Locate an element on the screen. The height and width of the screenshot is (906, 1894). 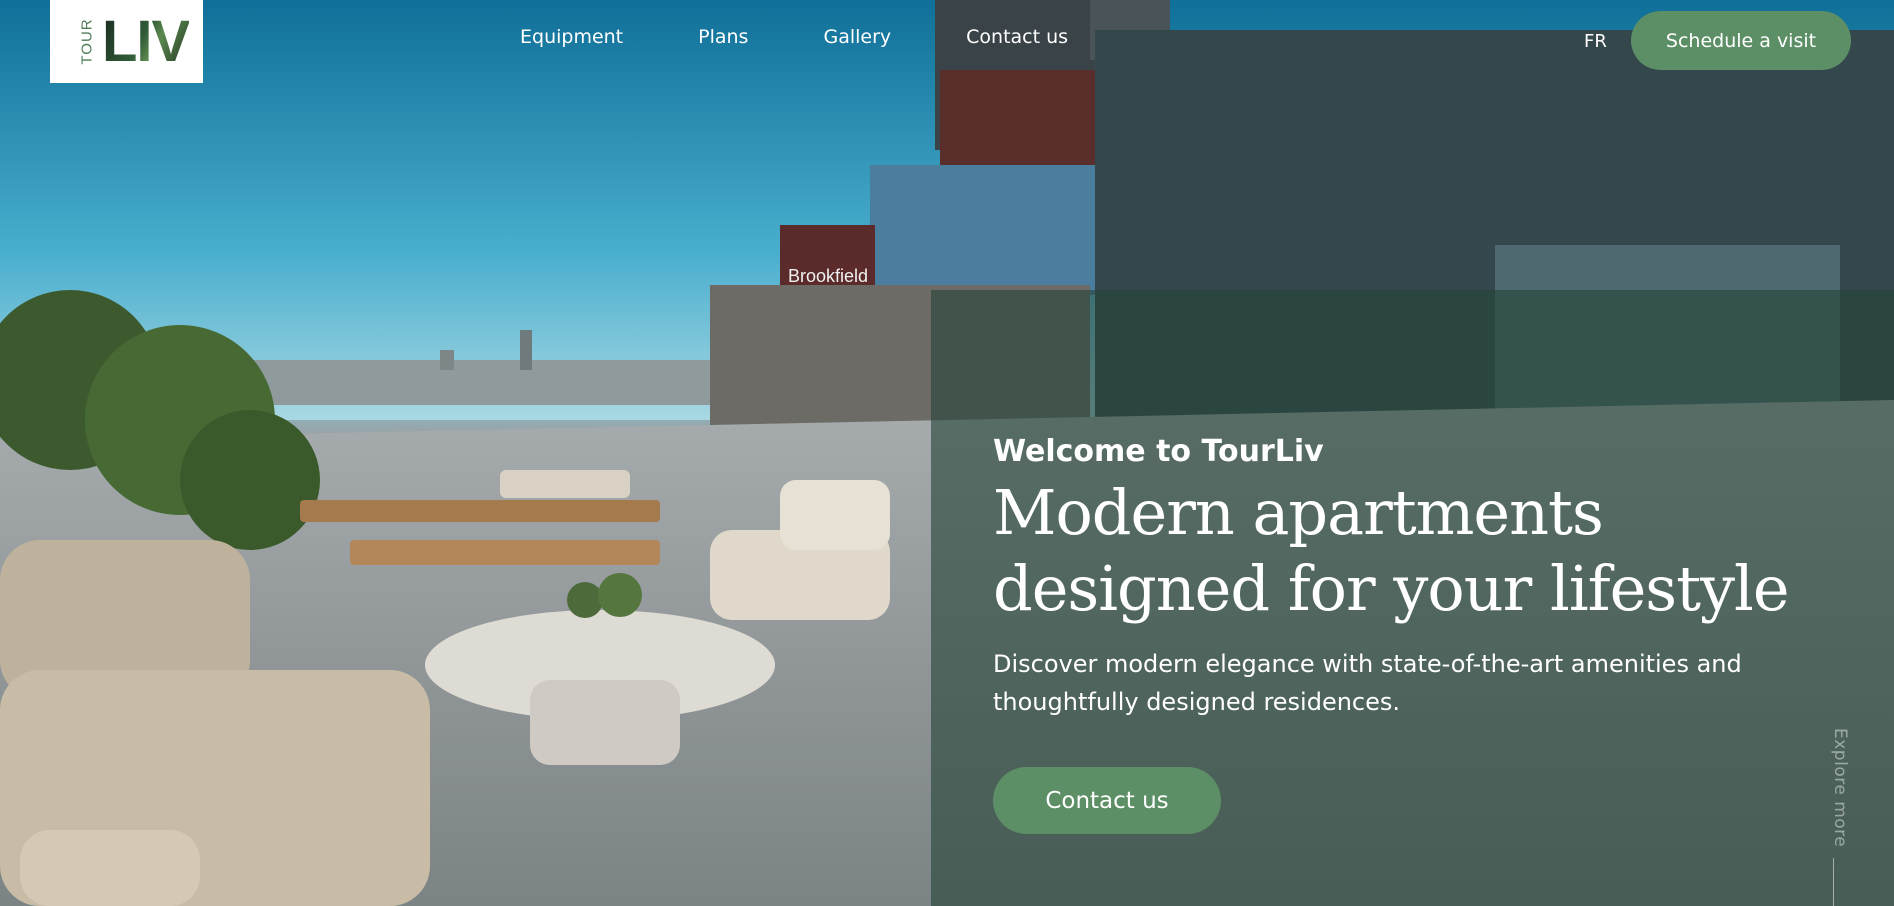
main-nav: Equipment Plans Gallery Contact us is located at coordinates (831, 37).